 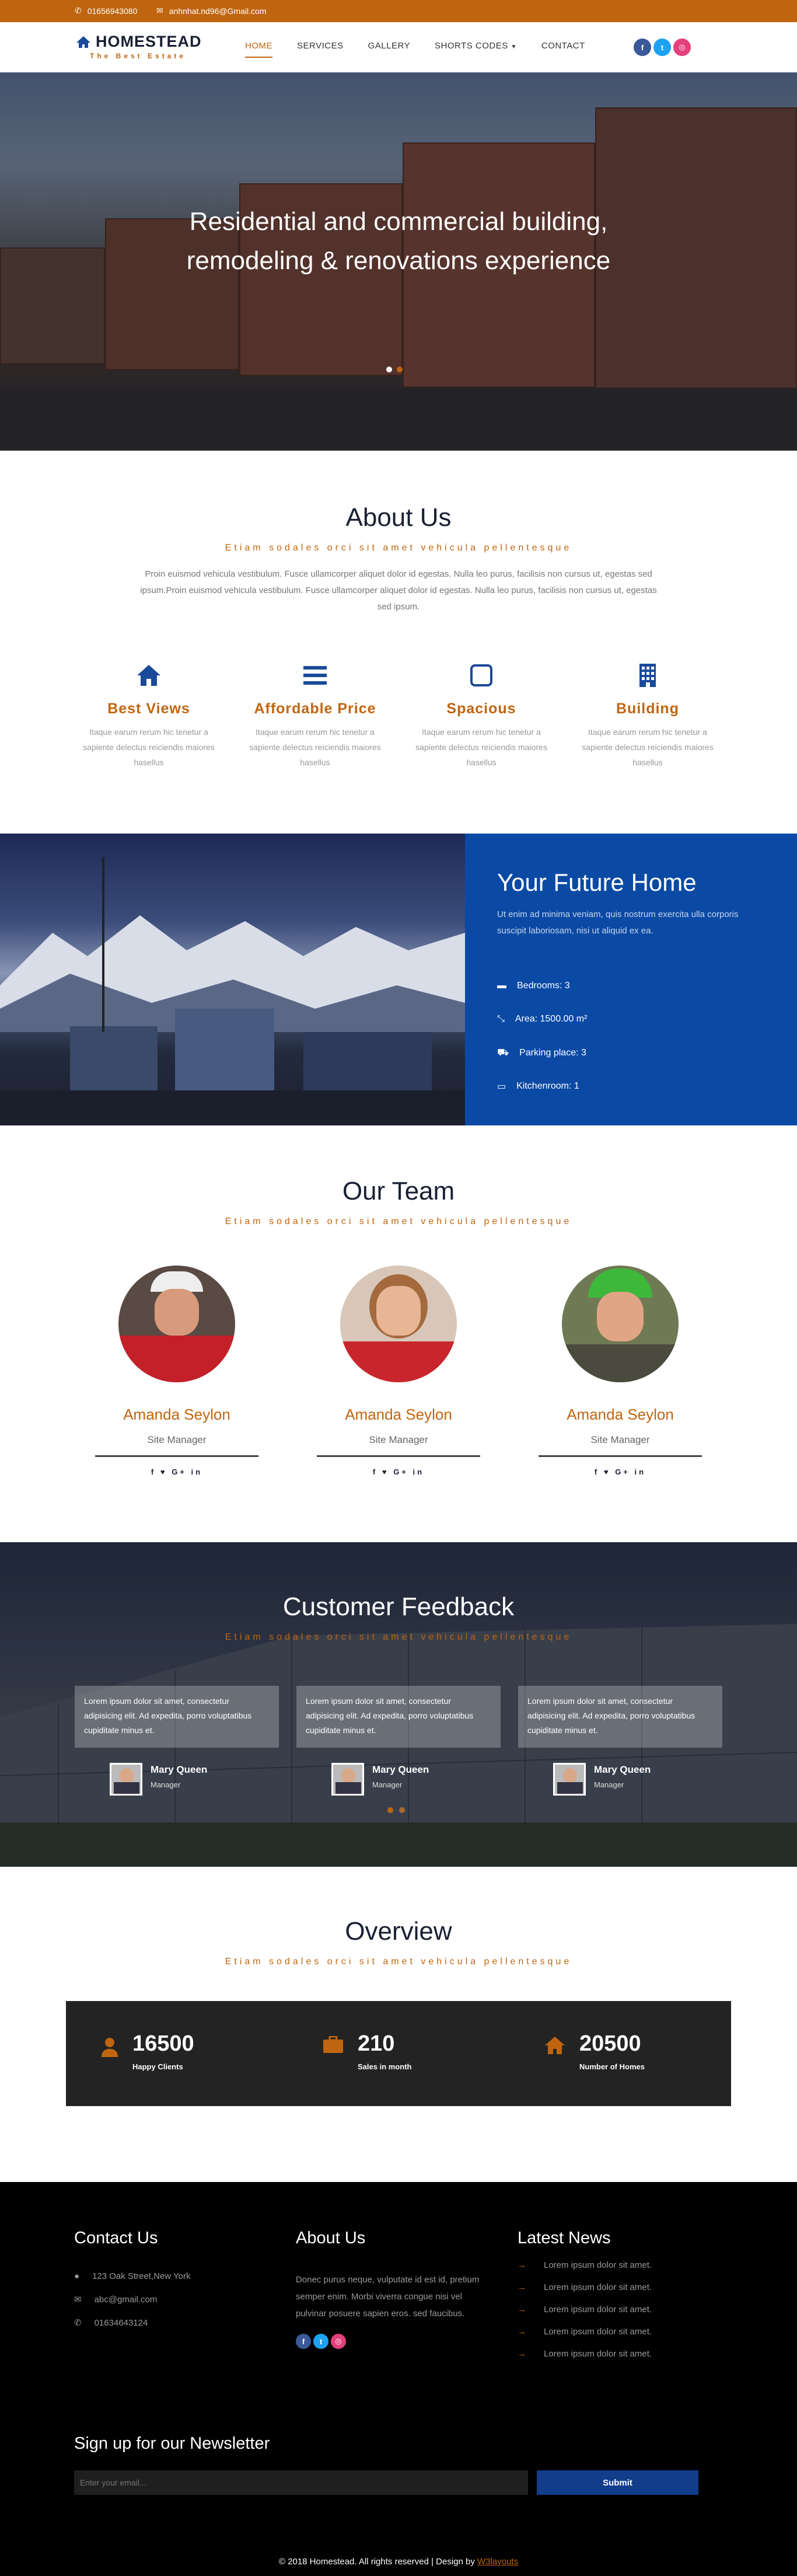 I want to click on nav-home: HOME, so click(x=258, y=50).